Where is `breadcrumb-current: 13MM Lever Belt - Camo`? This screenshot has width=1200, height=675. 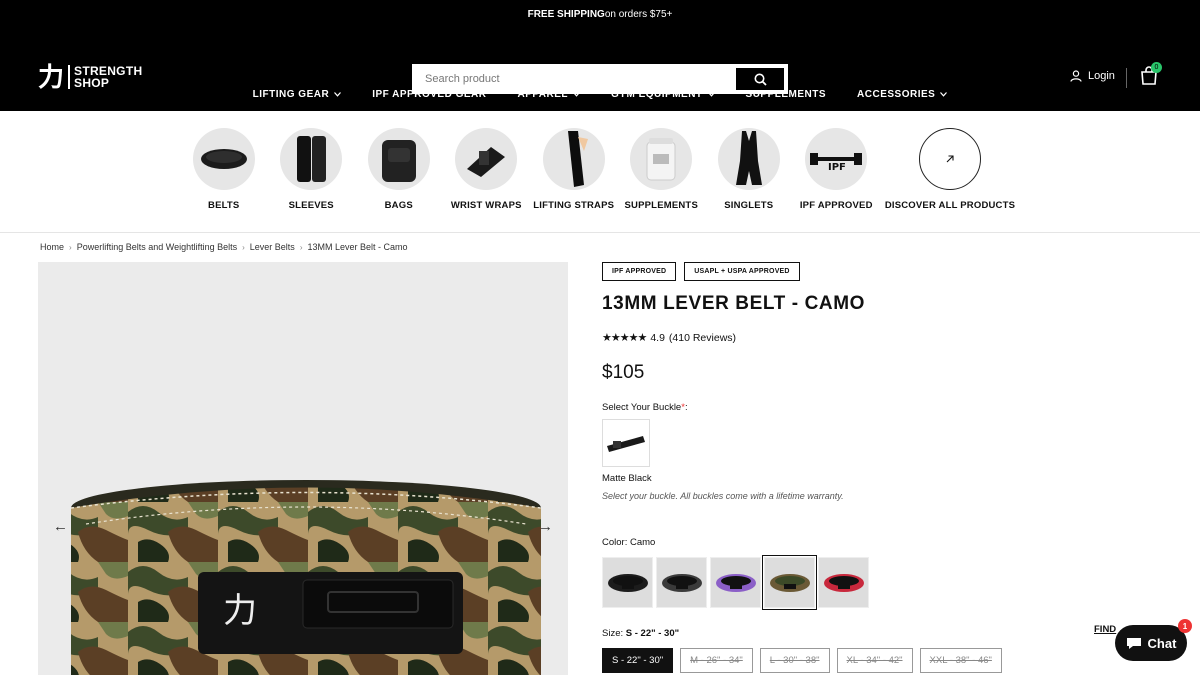
breadcrumb-current: 13MM Lever Belt - Camo is located at coordinates (357, 247).